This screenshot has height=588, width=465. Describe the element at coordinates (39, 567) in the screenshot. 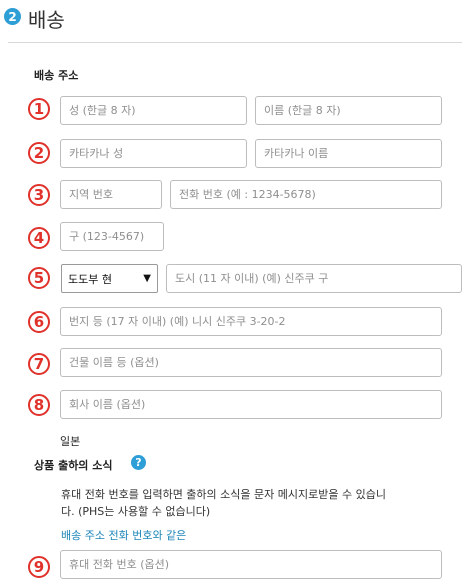

I see `marker-9: 9` at that location.